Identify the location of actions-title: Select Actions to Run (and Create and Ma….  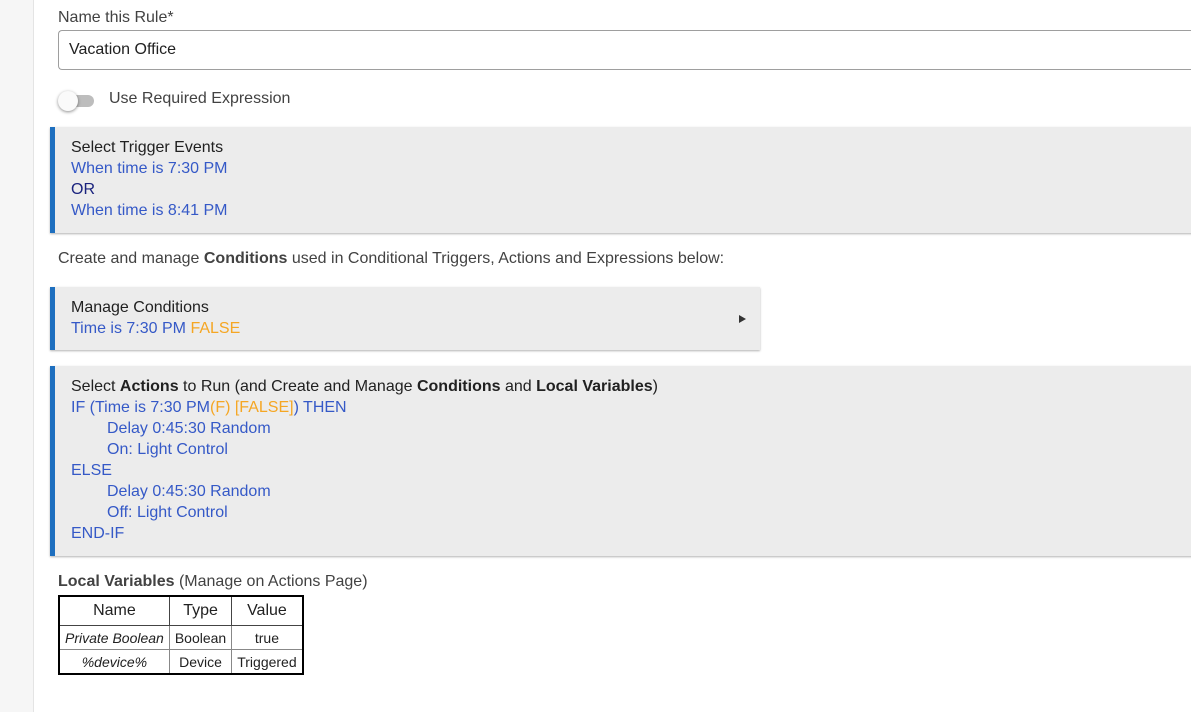
(631, 386).